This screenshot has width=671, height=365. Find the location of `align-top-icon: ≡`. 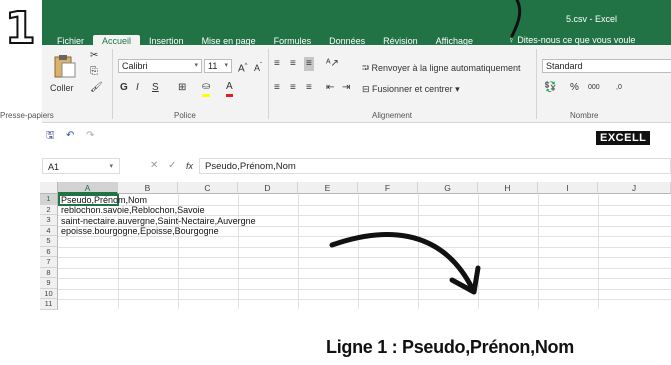

align-top-icon: ≡ is located at coordinates (277, 64).